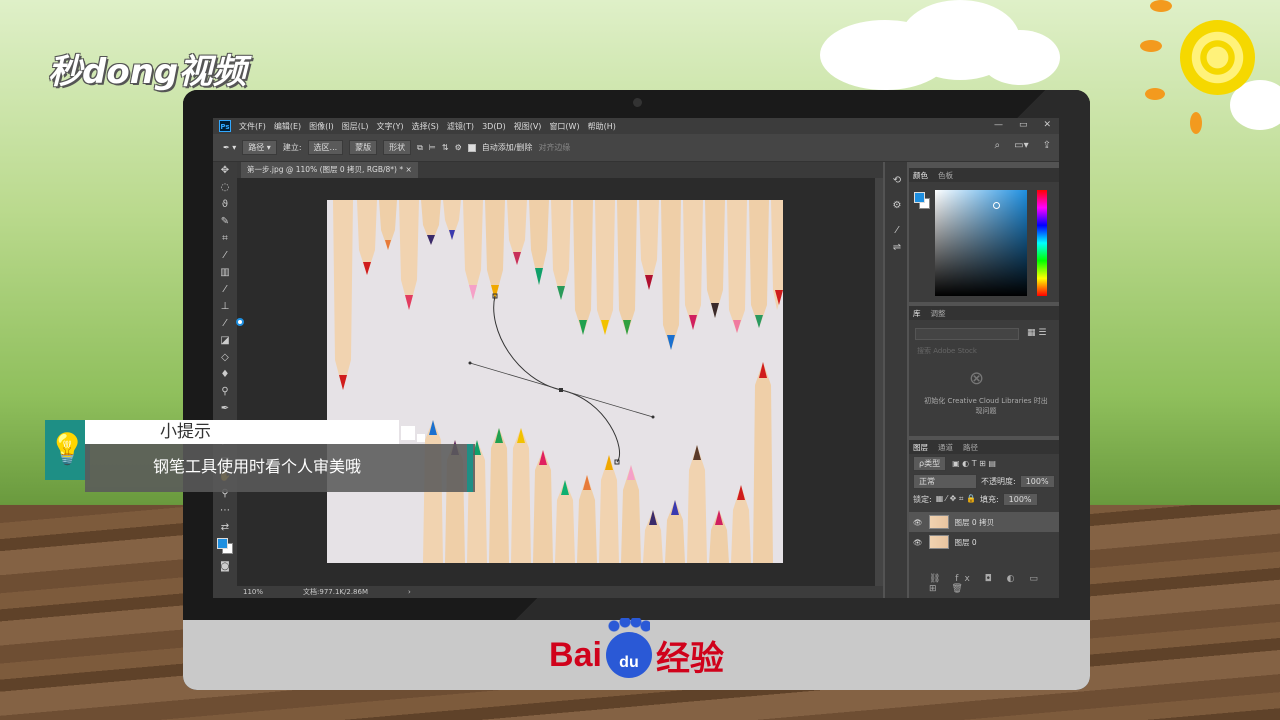 Image resolution: width=1280 pixels, height=720 pixels. Describe the element at coordinates (397, 147) in the screenshot. I see `make-shape-button: 形状` at that location.